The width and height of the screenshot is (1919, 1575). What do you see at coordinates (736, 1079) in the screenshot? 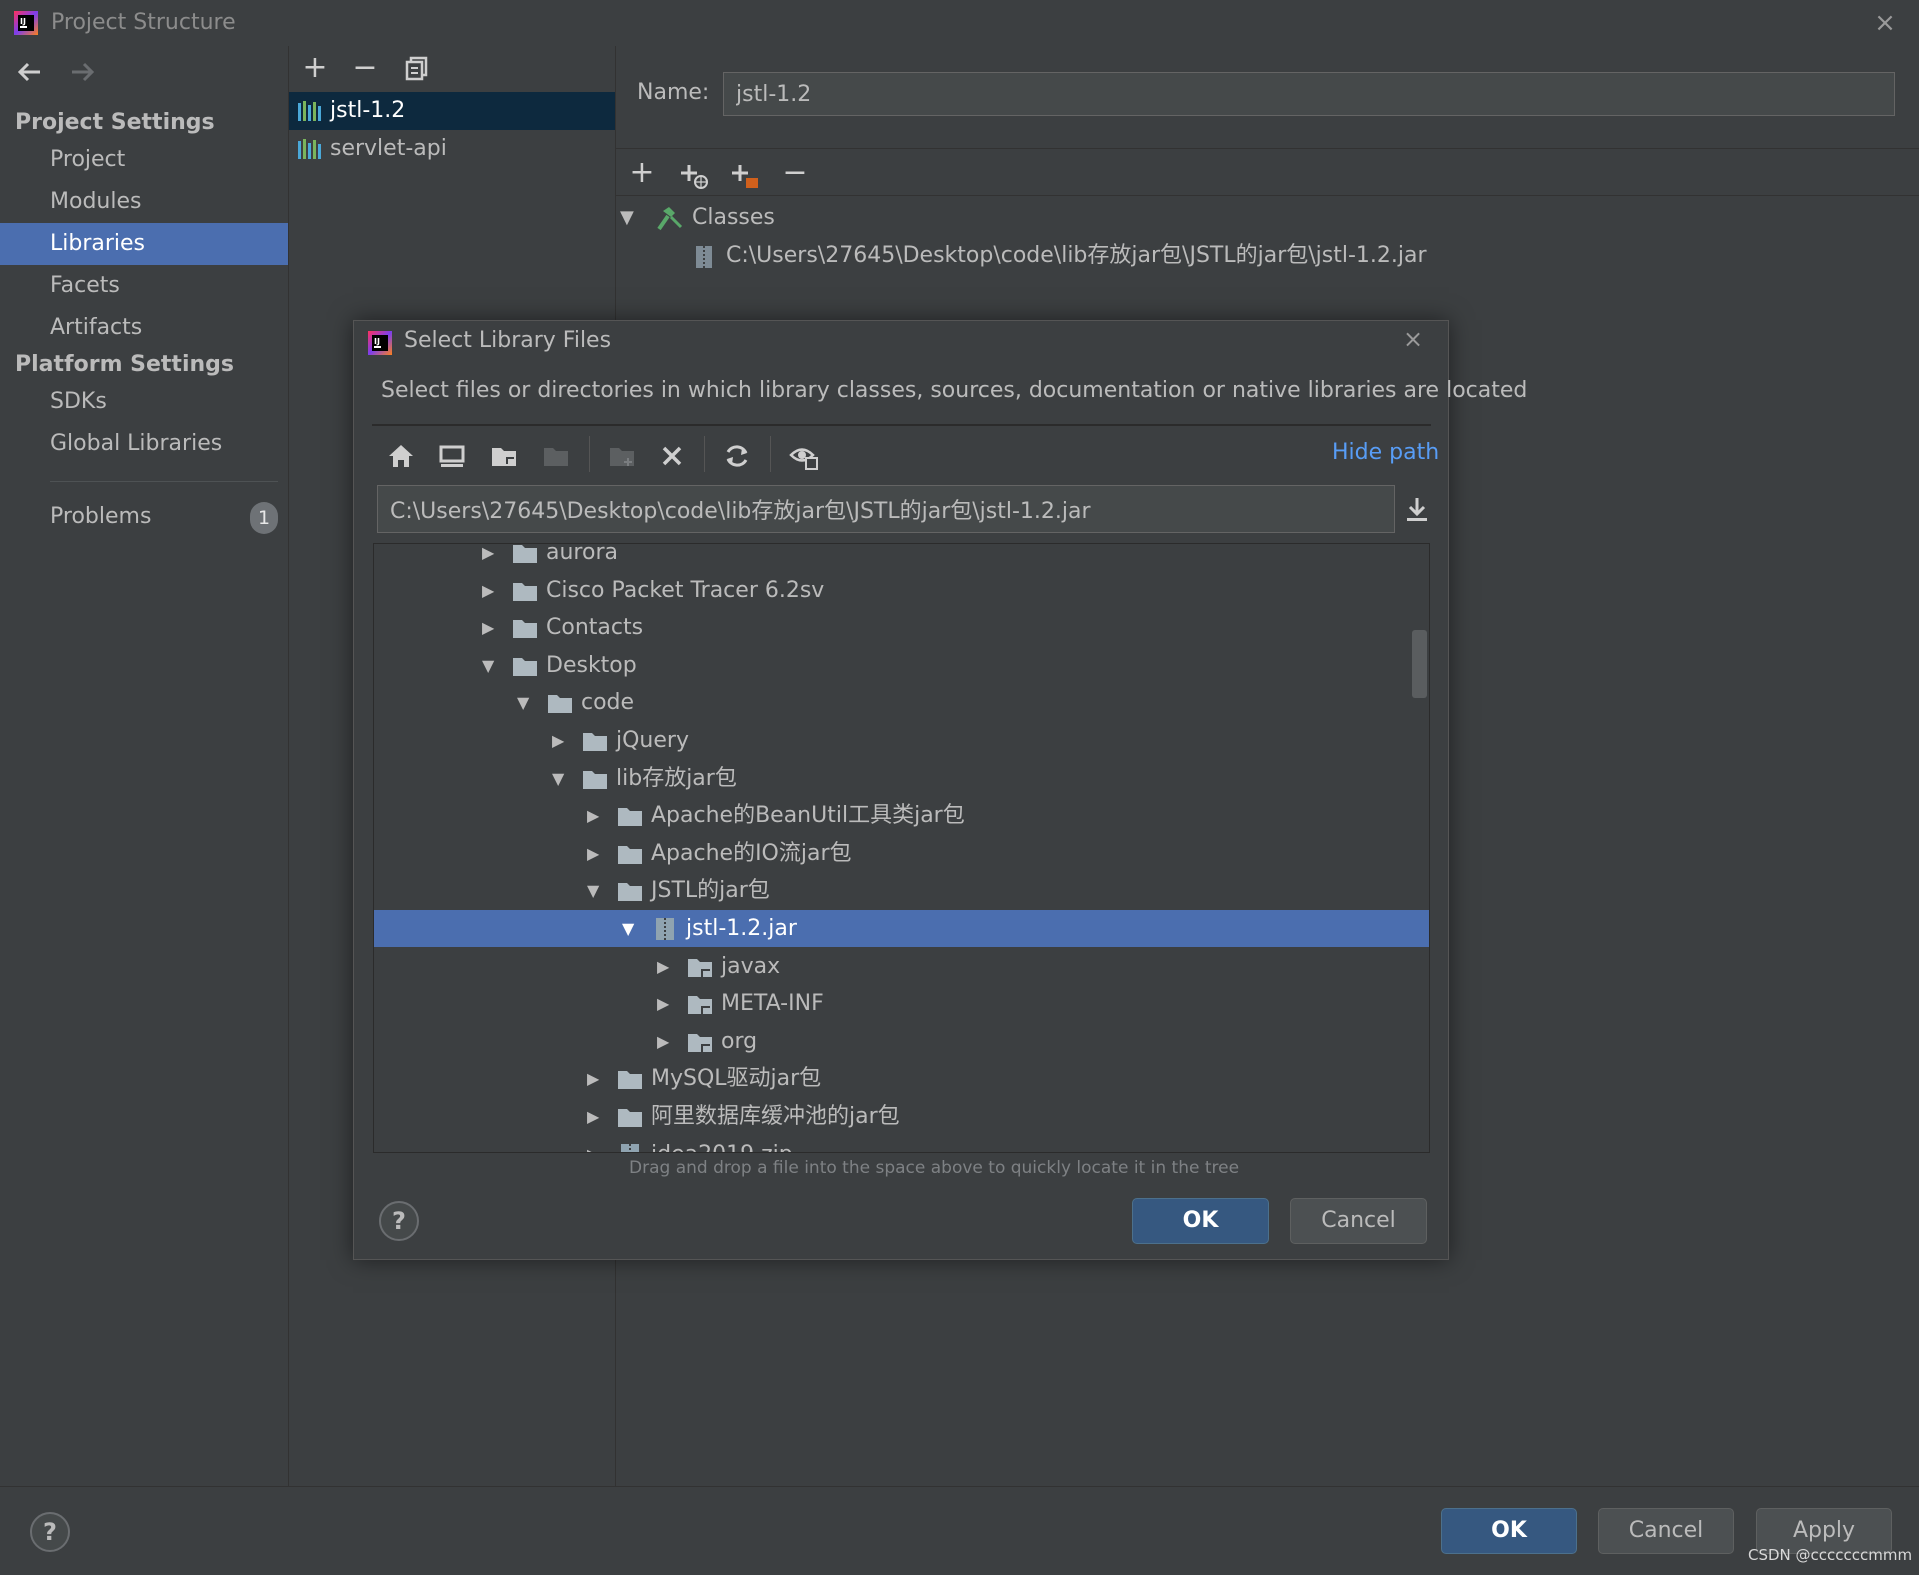
I see `tree-node-label: MySQL驱动jar包` at bounding box center [736, 1079].